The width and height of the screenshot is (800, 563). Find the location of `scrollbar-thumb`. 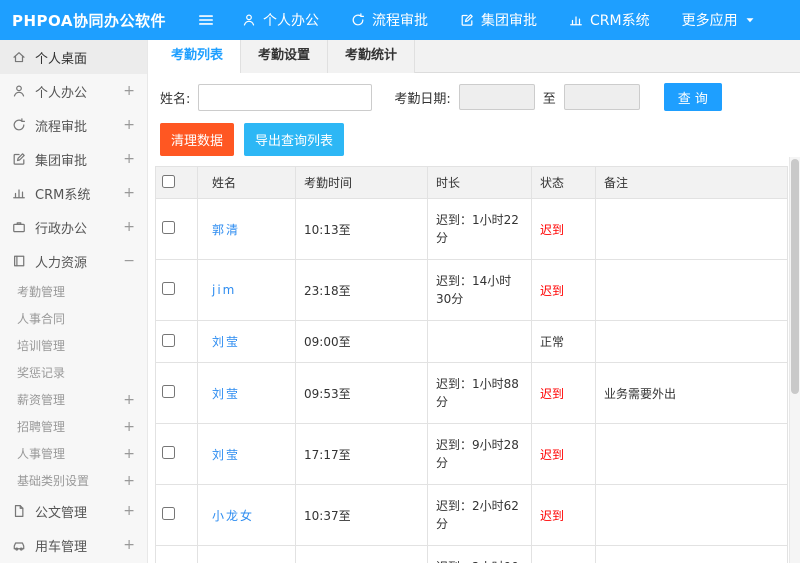

scrollbar-thumb is located at coordinates (795, 276).